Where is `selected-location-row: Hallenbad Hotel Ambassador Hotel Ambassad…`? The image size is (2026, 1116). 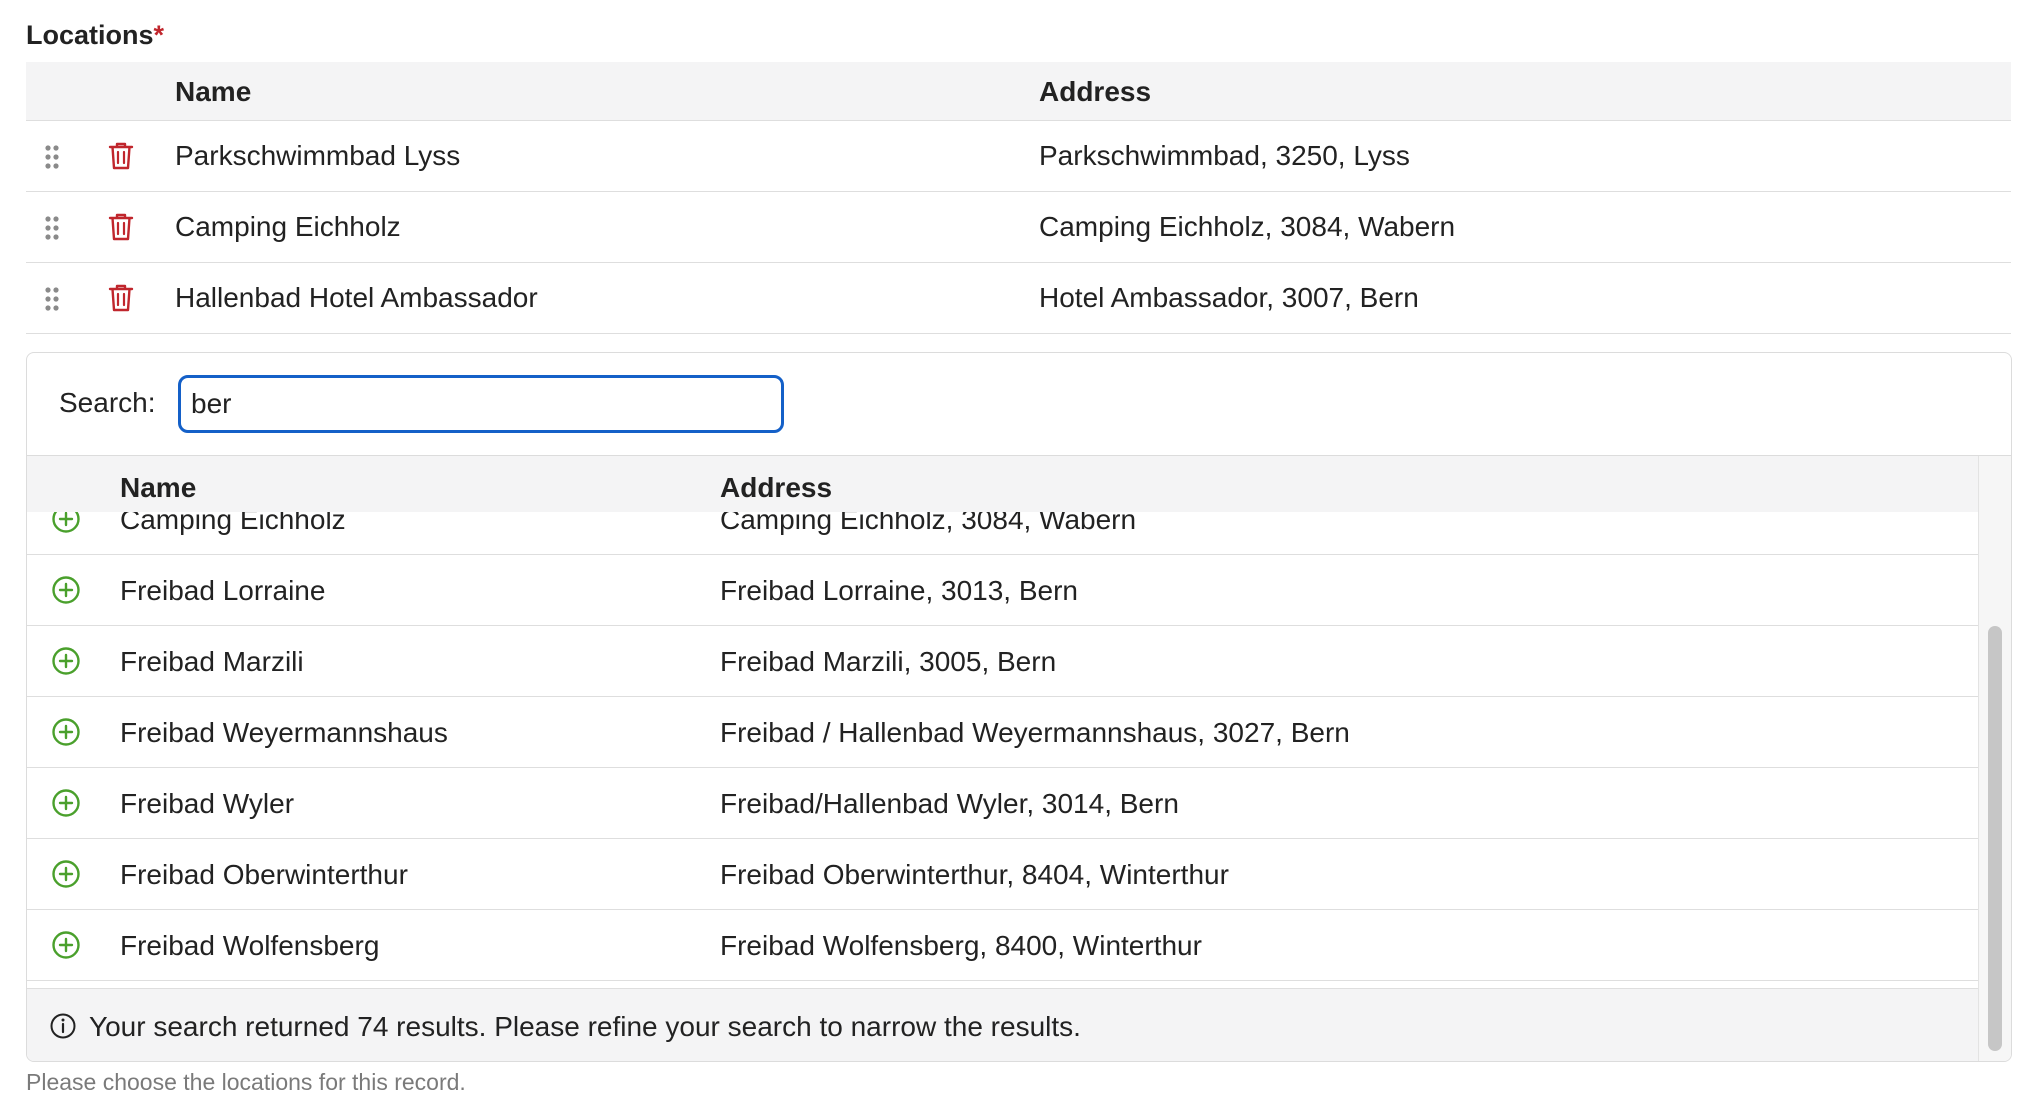 selected-location-row: Hallenbad Hotel Ambassador Hotel Ambassad… is located at coordinates (1018, 298).